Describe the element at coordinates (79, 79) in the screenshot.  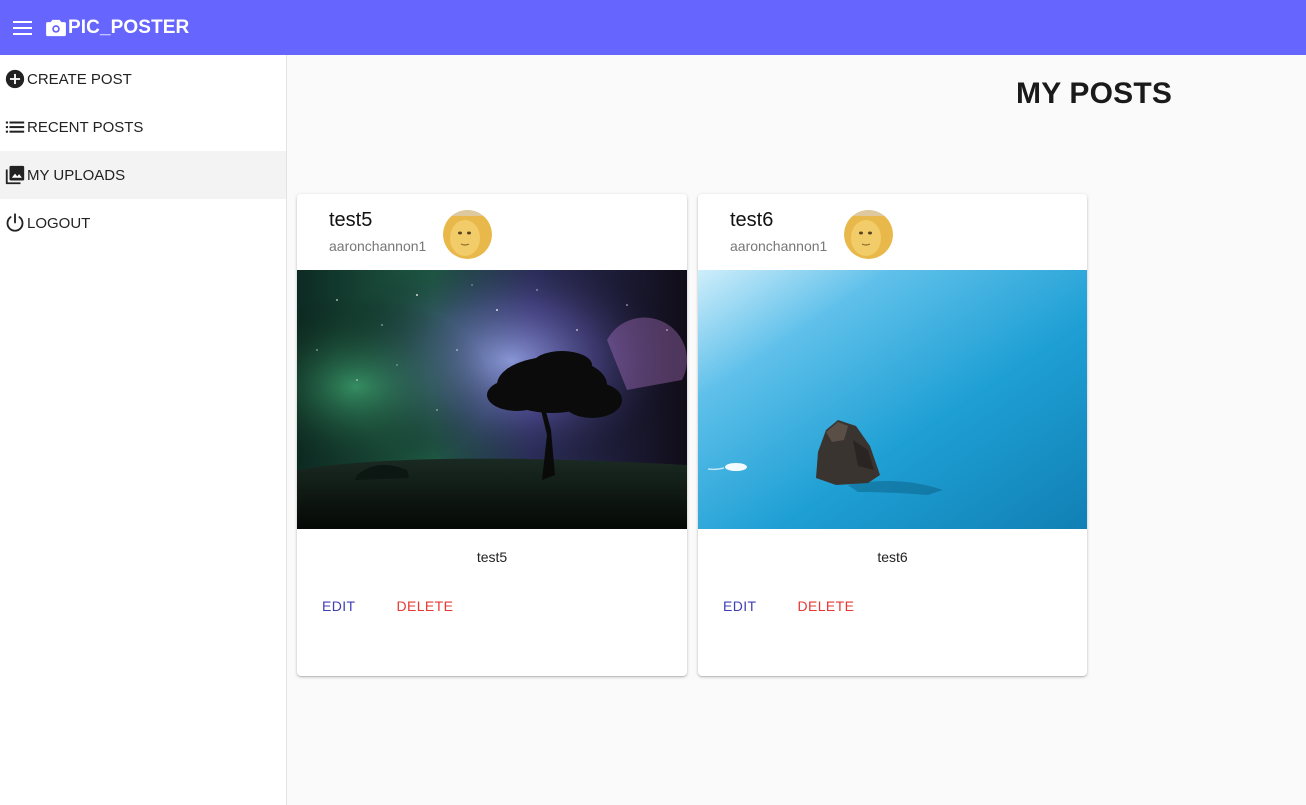
I see `sidebar-item-label: CREATE POST` at that location.